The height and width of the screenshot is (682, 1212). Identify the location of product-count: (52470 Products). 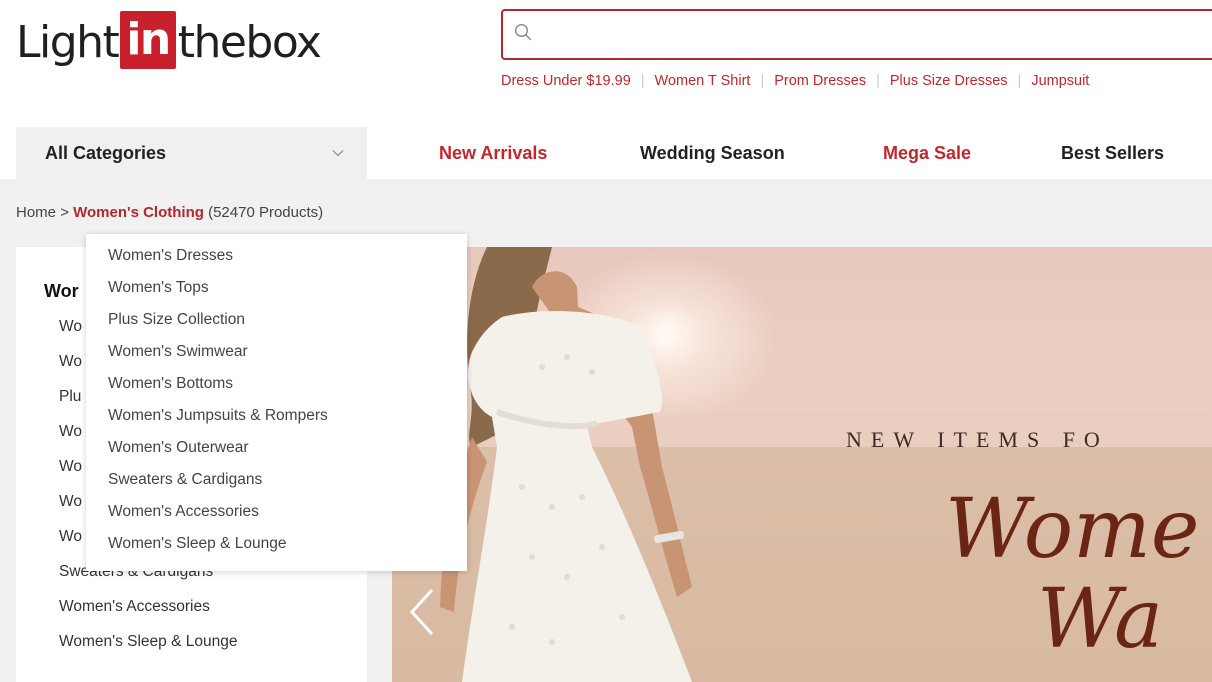
(266, 212).